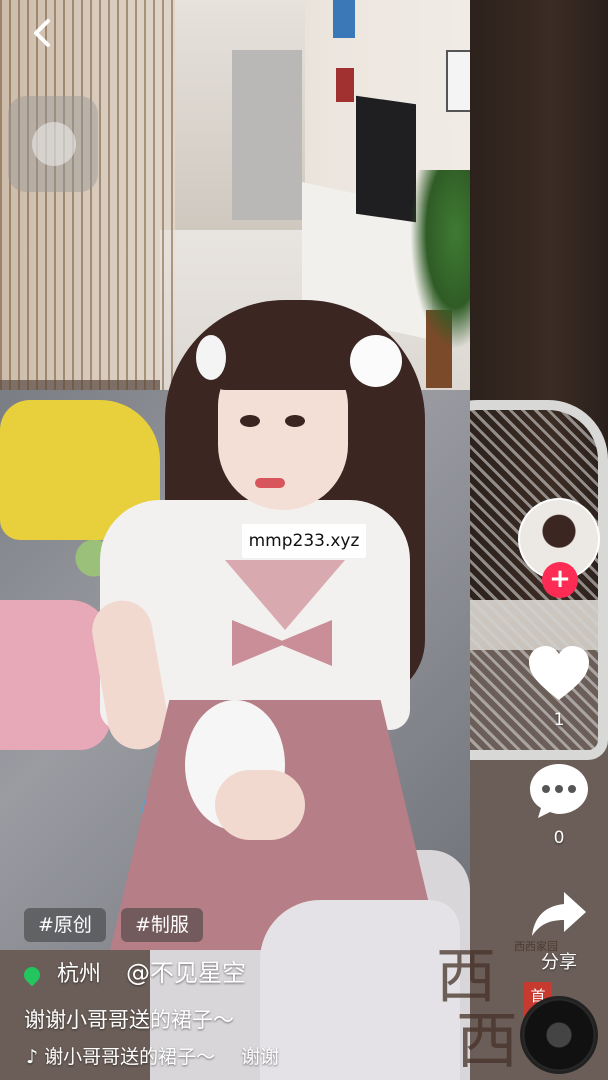  I want to click on floating-assistive-button, so click(53, 144).